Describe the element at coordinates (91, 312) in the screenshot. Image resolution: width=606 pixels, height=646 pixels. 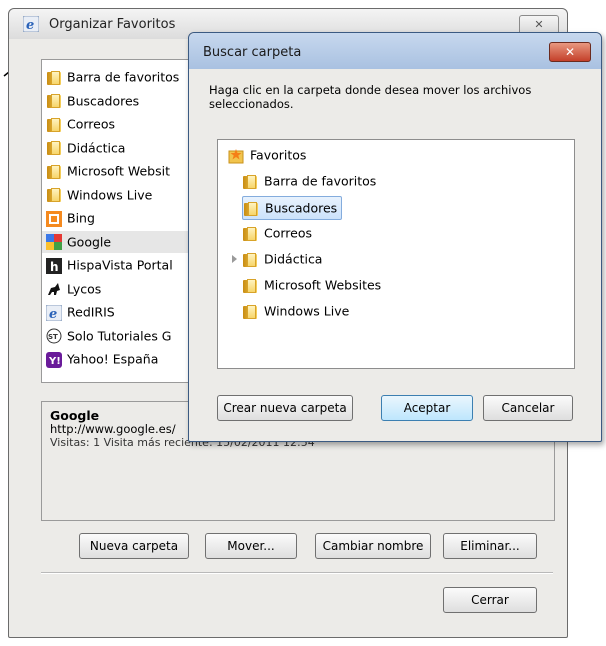
I see `list-item-label: RedIRIS` at that location.